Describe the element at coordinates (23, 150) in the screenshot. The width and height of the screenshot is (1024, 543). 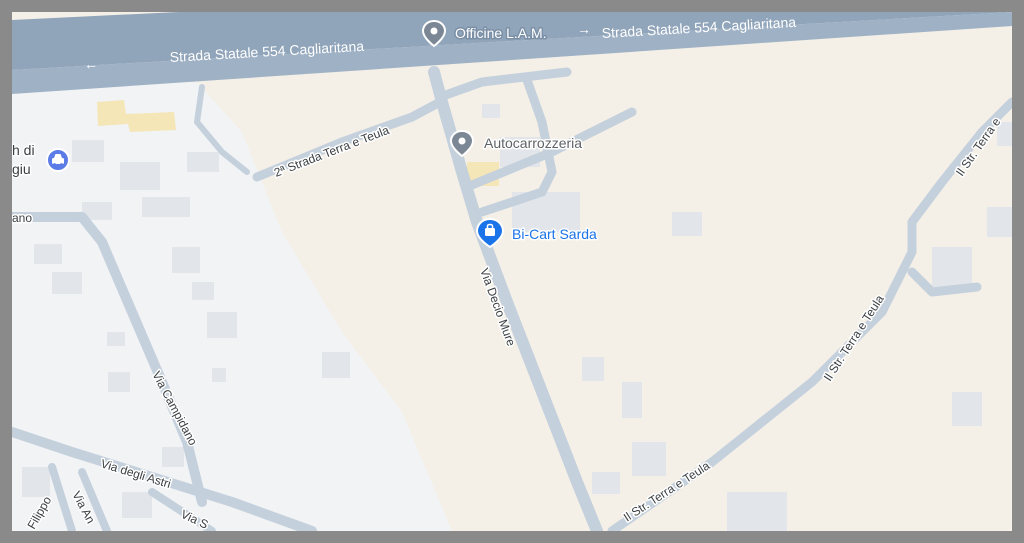
I see `poi-label-left-line1: h di` at that location.